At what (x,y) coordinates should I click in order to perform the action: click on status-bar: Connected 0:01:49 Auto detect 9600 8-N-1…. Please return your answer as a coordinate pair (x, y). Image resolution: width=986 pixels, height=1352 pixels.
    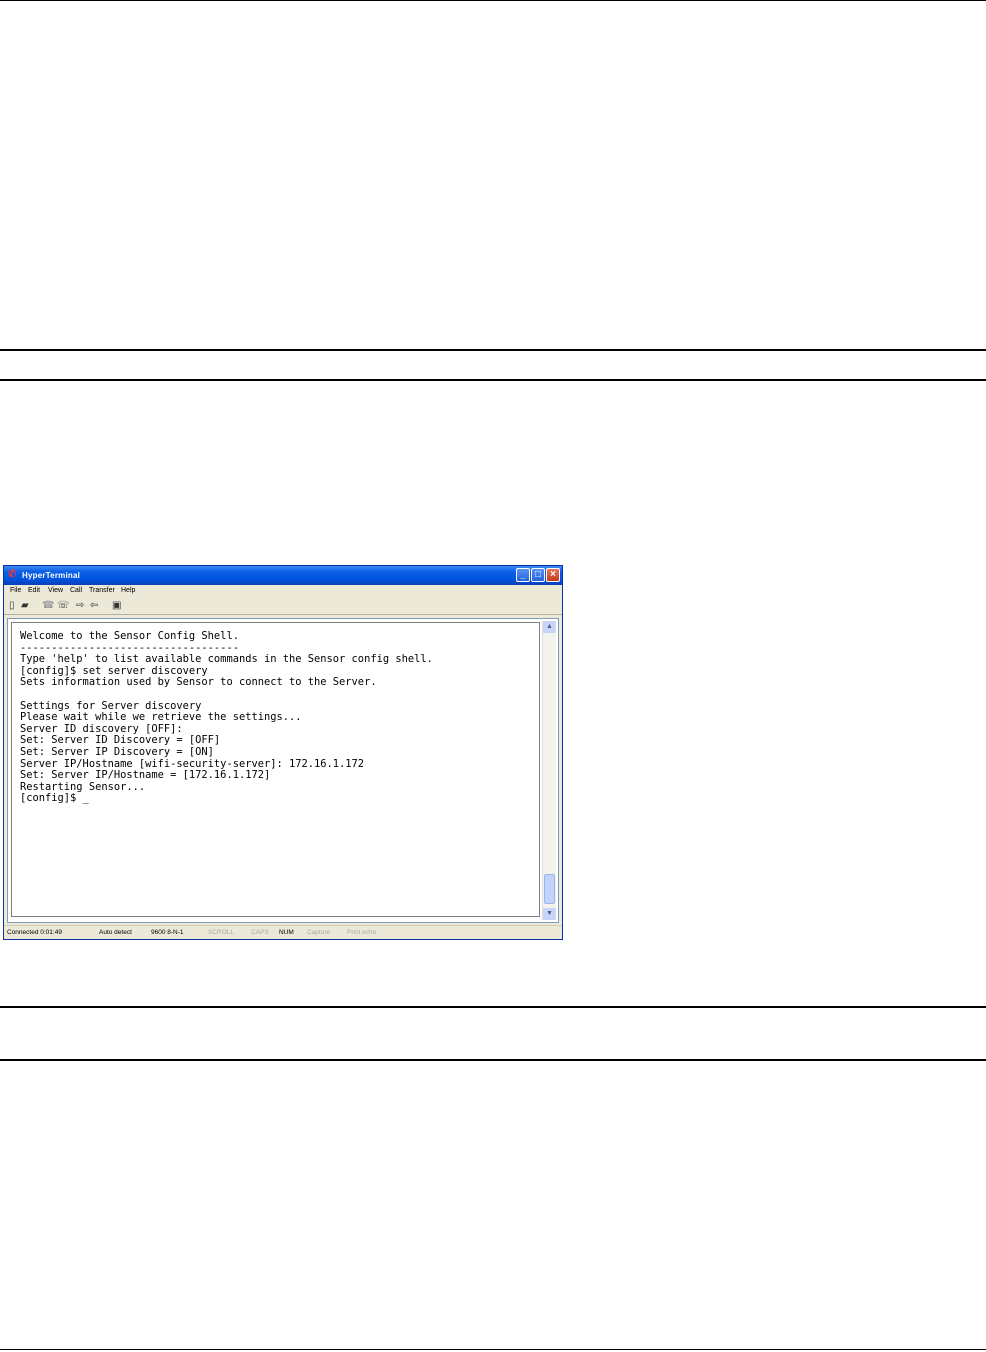
    Looking at the image, I should click on (283, 932).